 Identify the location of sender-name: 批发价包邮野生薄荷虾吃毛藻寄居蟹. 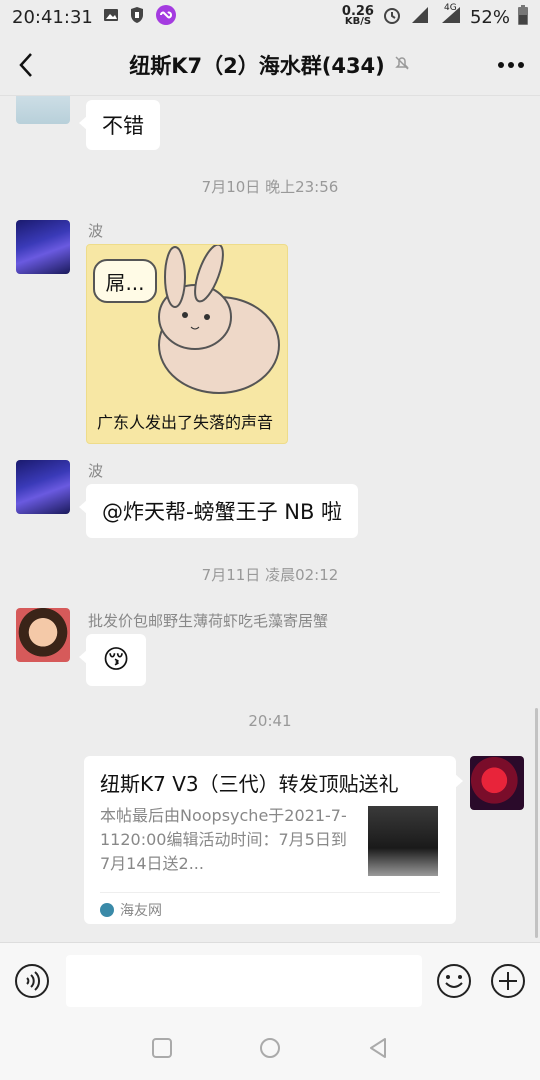
(208, 621).